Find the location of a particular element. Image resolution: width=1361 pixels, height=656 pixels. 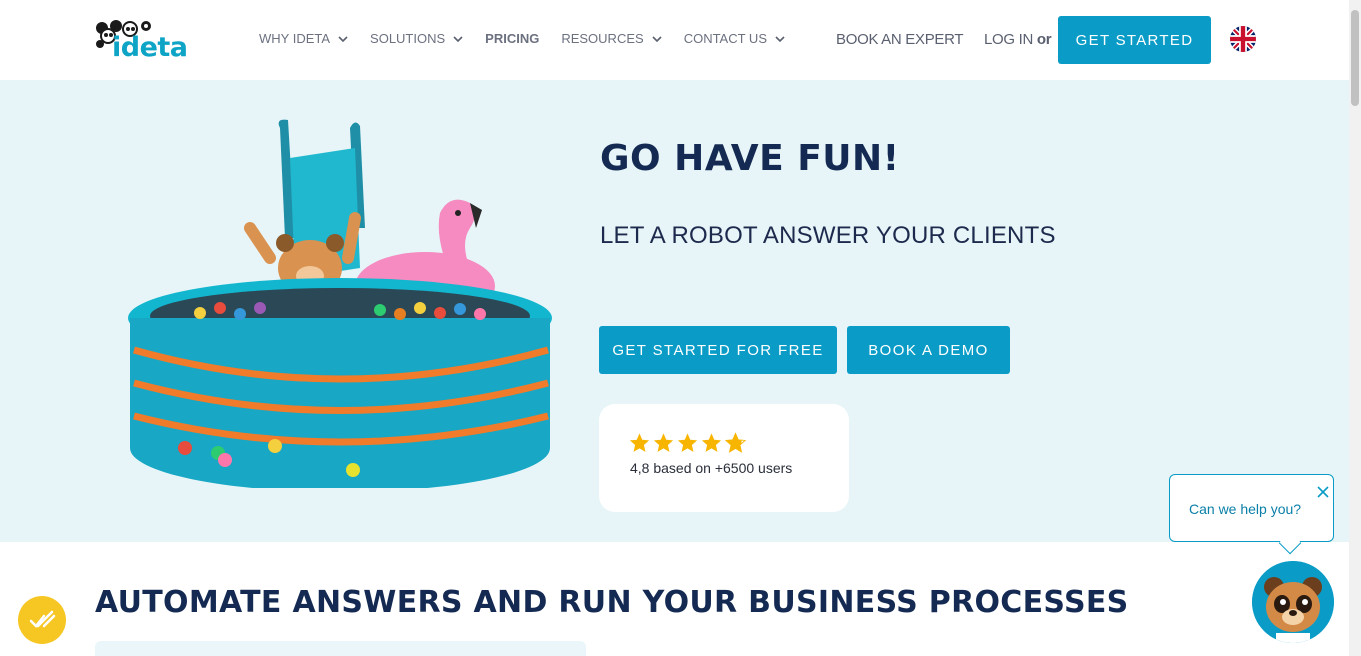

rating-card: 4,8 based on +6500 users is located at coordinates (724, 458).